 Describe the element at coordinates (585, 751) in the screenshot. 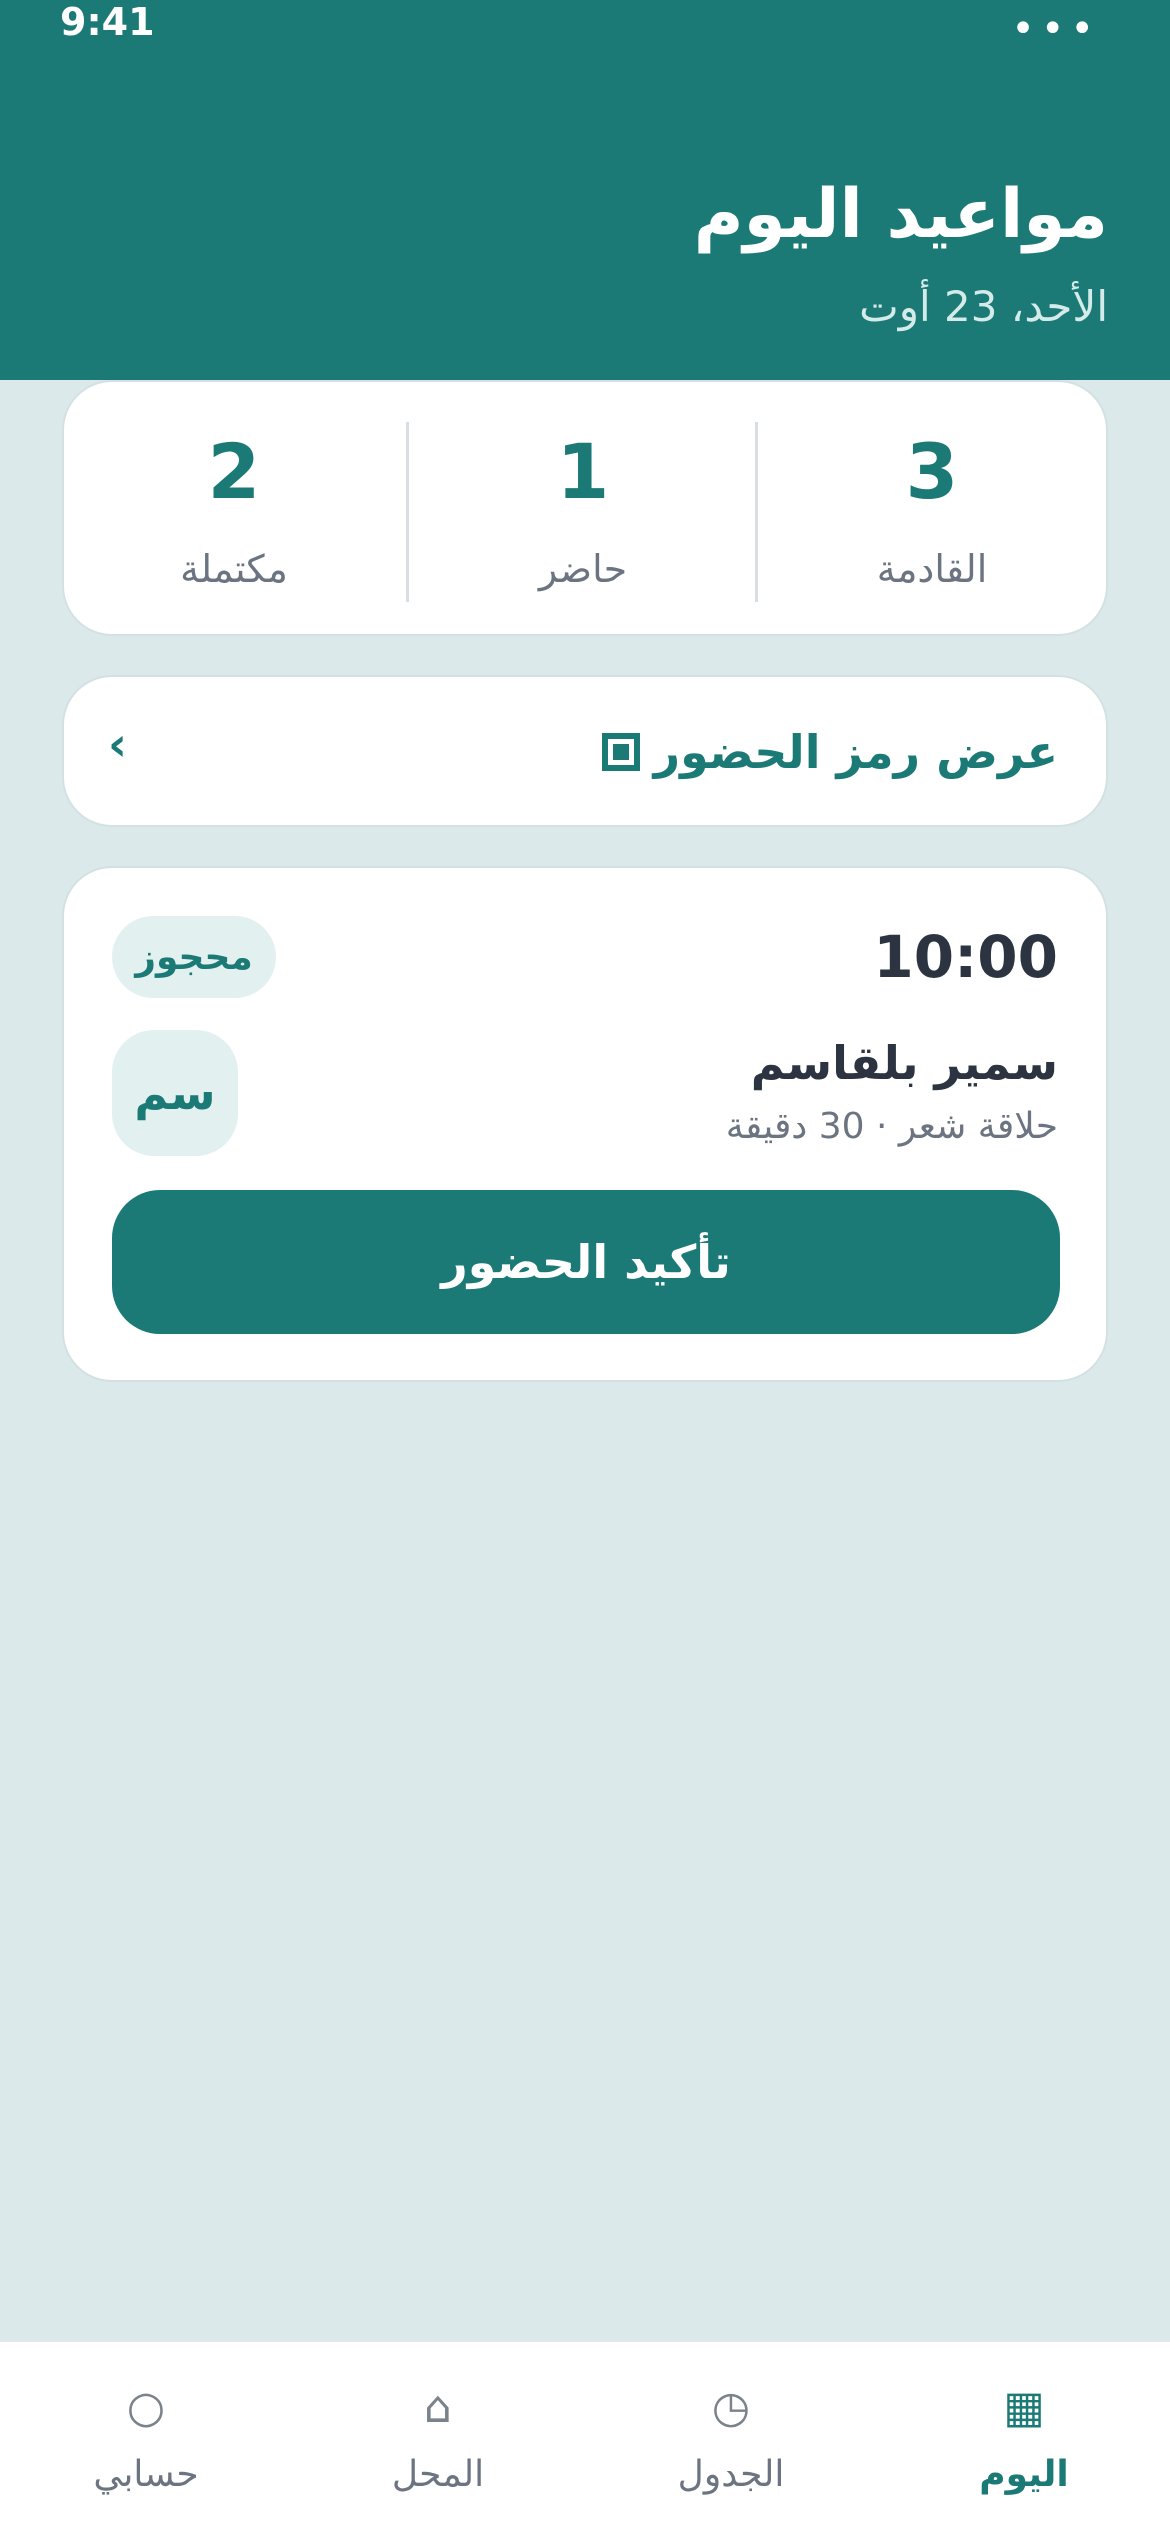

I see `show-attendance-code-button: عرض رمز الحضور ‹` at that location.